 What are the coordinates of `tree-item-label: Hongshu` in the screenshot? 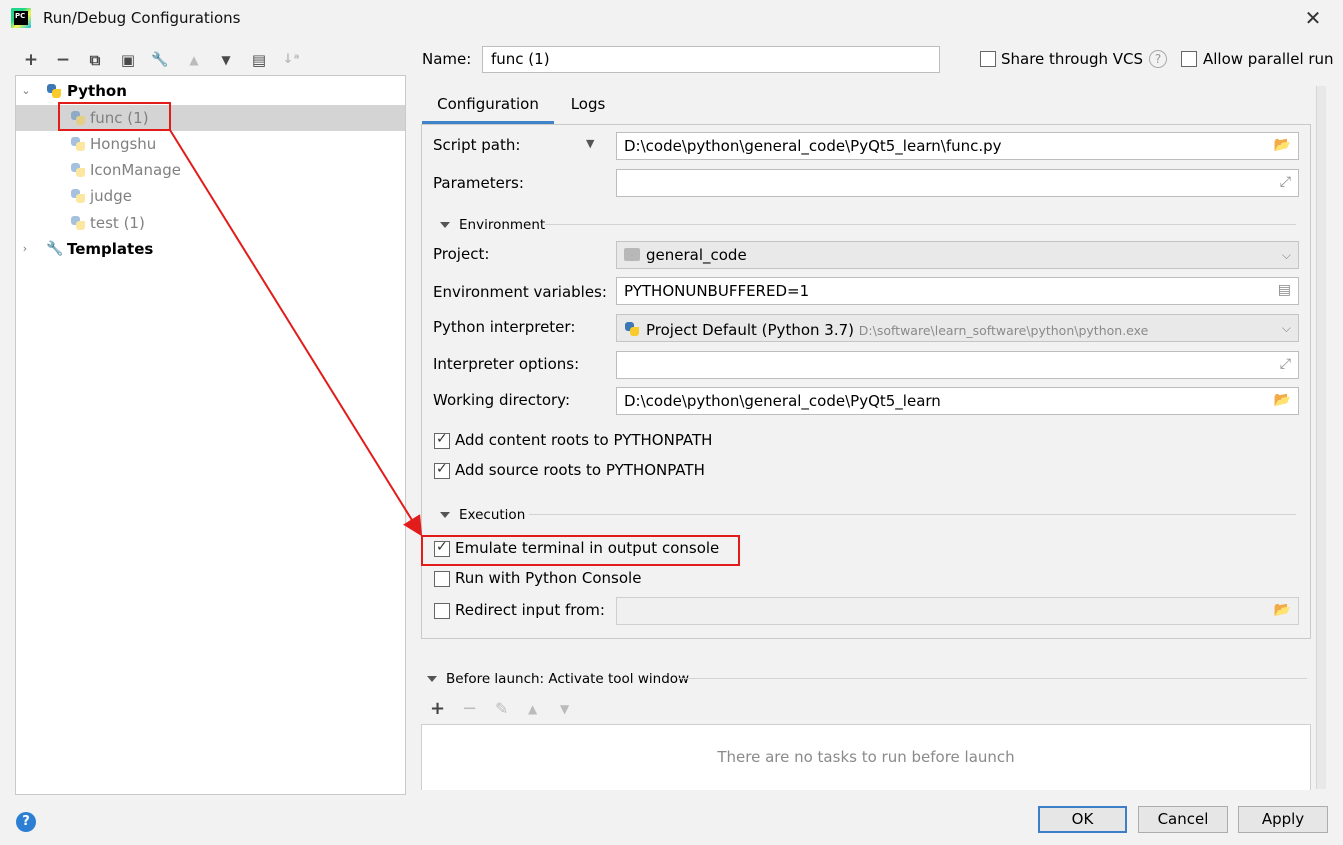 It's located at (123, 144).